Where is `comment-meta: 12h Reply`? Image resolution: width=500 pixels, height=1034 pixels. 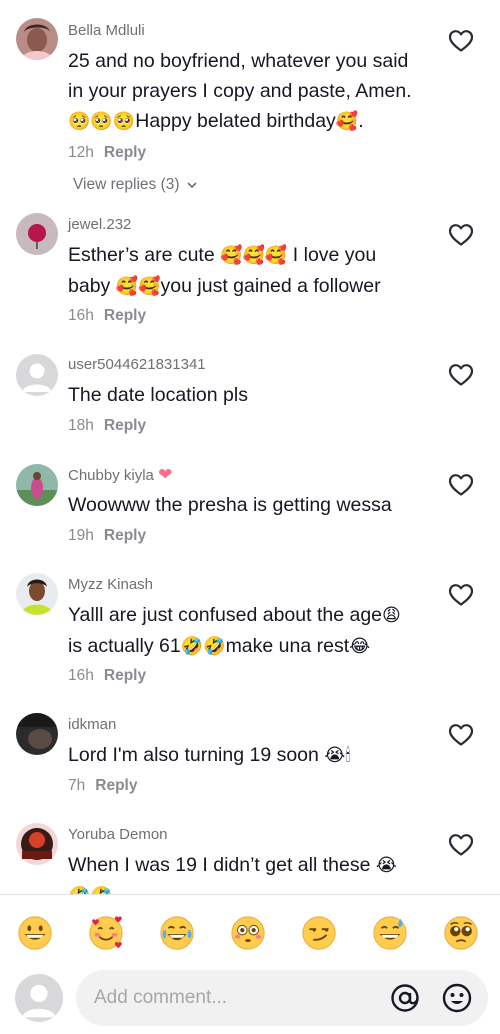
comment-meta: 12h Reply is located at coordinates (107, 153).